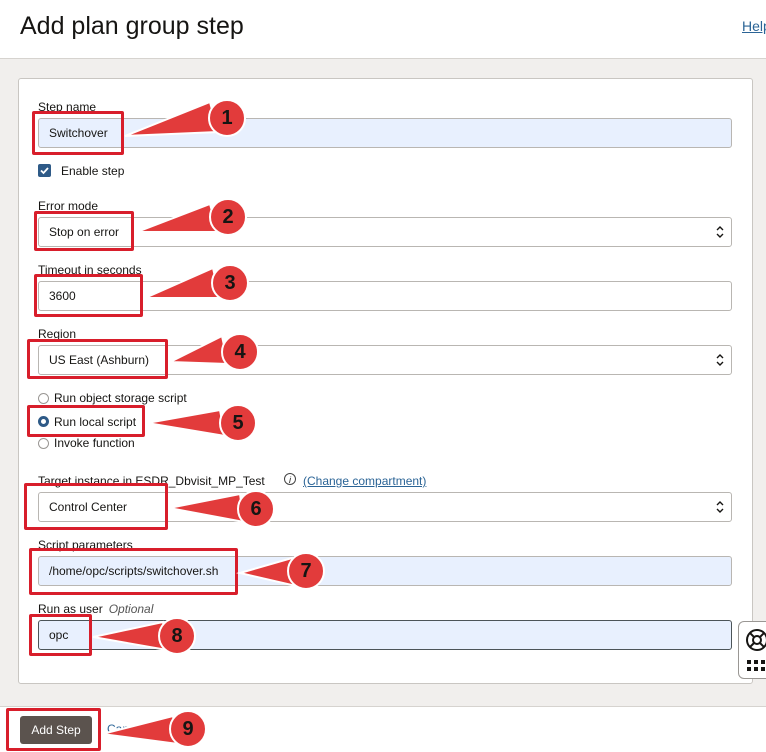 The height and width of the screenshot is (752, 766). Describe the element at coordinates (306, 571) in the screenshot. I see `callout-7-number: 7` at that location.